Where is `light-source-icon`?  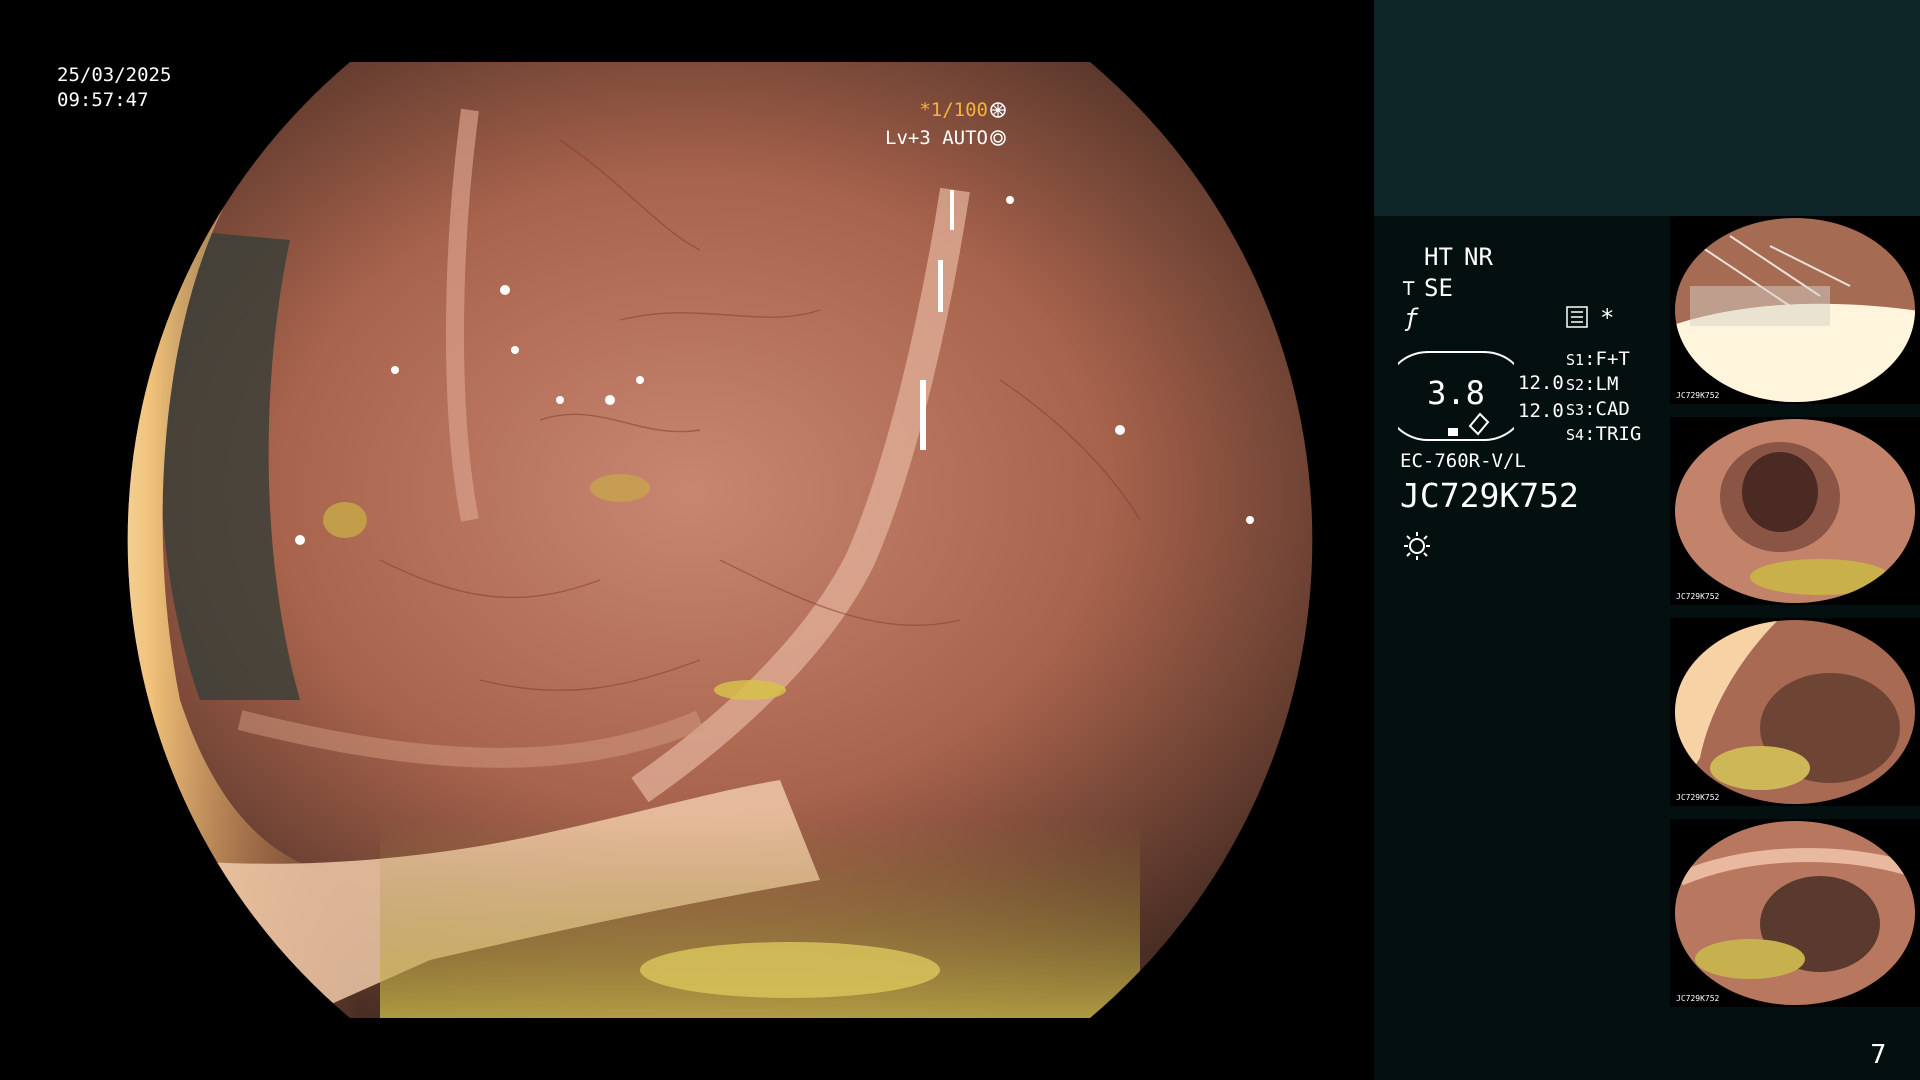
light-source-icon is located at coordinates (1417, 546).